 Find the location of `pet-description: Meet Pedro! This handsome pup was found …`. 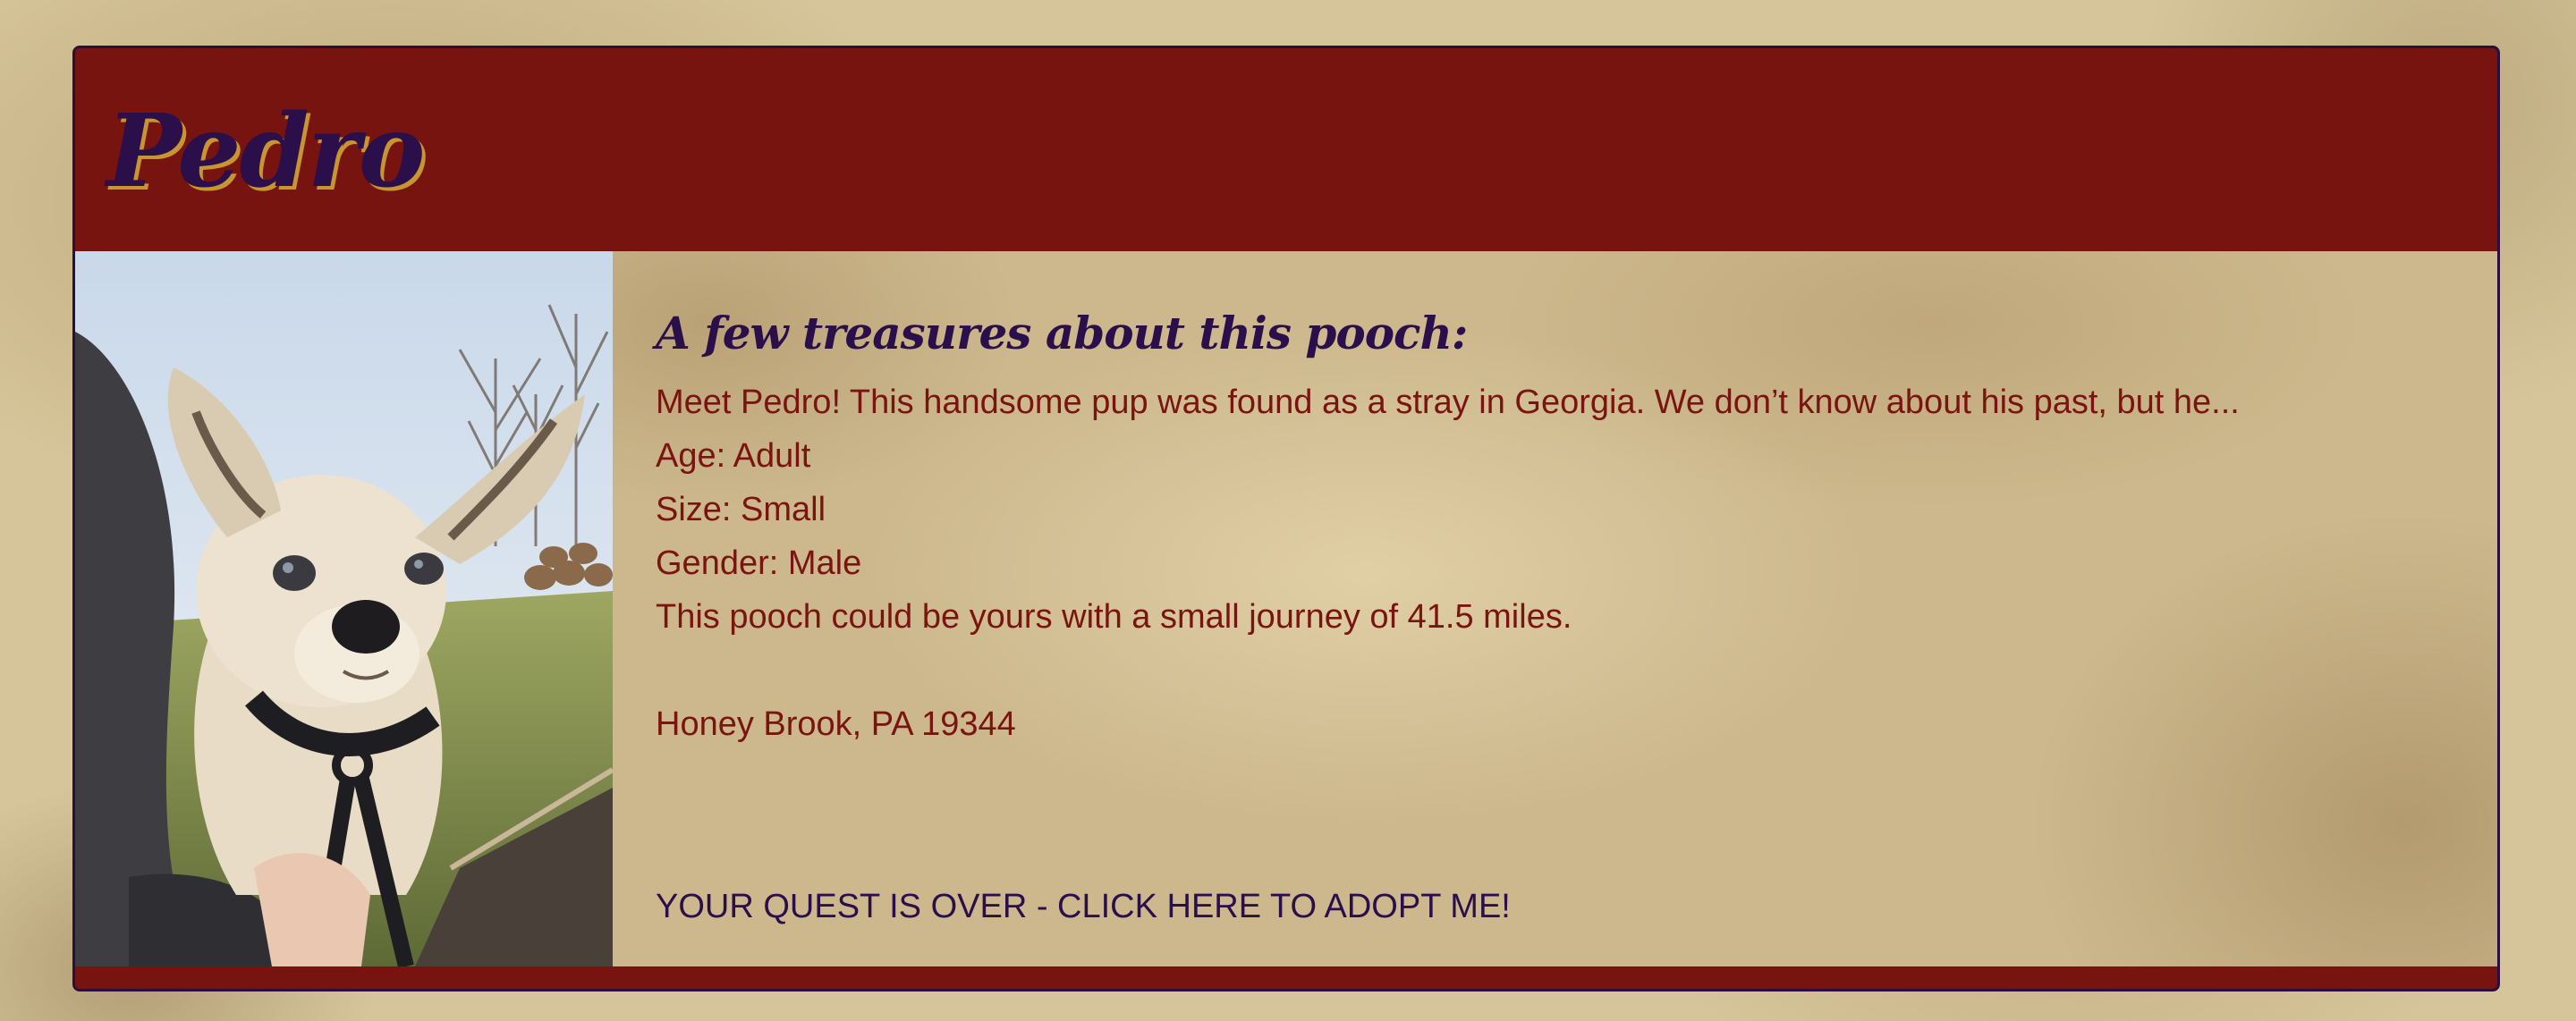

pet-description: Meet Pedro! This handsome pup was found … is located at coordinates (1448, 402).